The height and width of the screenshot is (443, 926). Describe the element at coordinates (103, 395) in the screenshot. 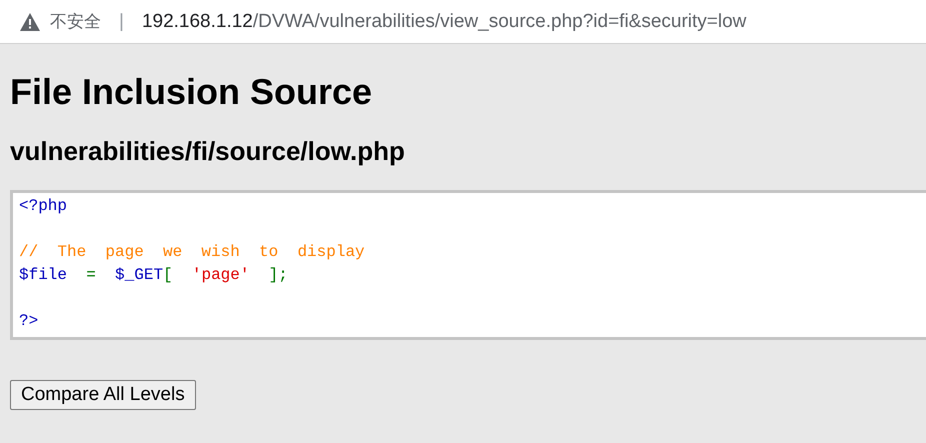

I see `compare-levels-button: Compare All Levels` at that location.